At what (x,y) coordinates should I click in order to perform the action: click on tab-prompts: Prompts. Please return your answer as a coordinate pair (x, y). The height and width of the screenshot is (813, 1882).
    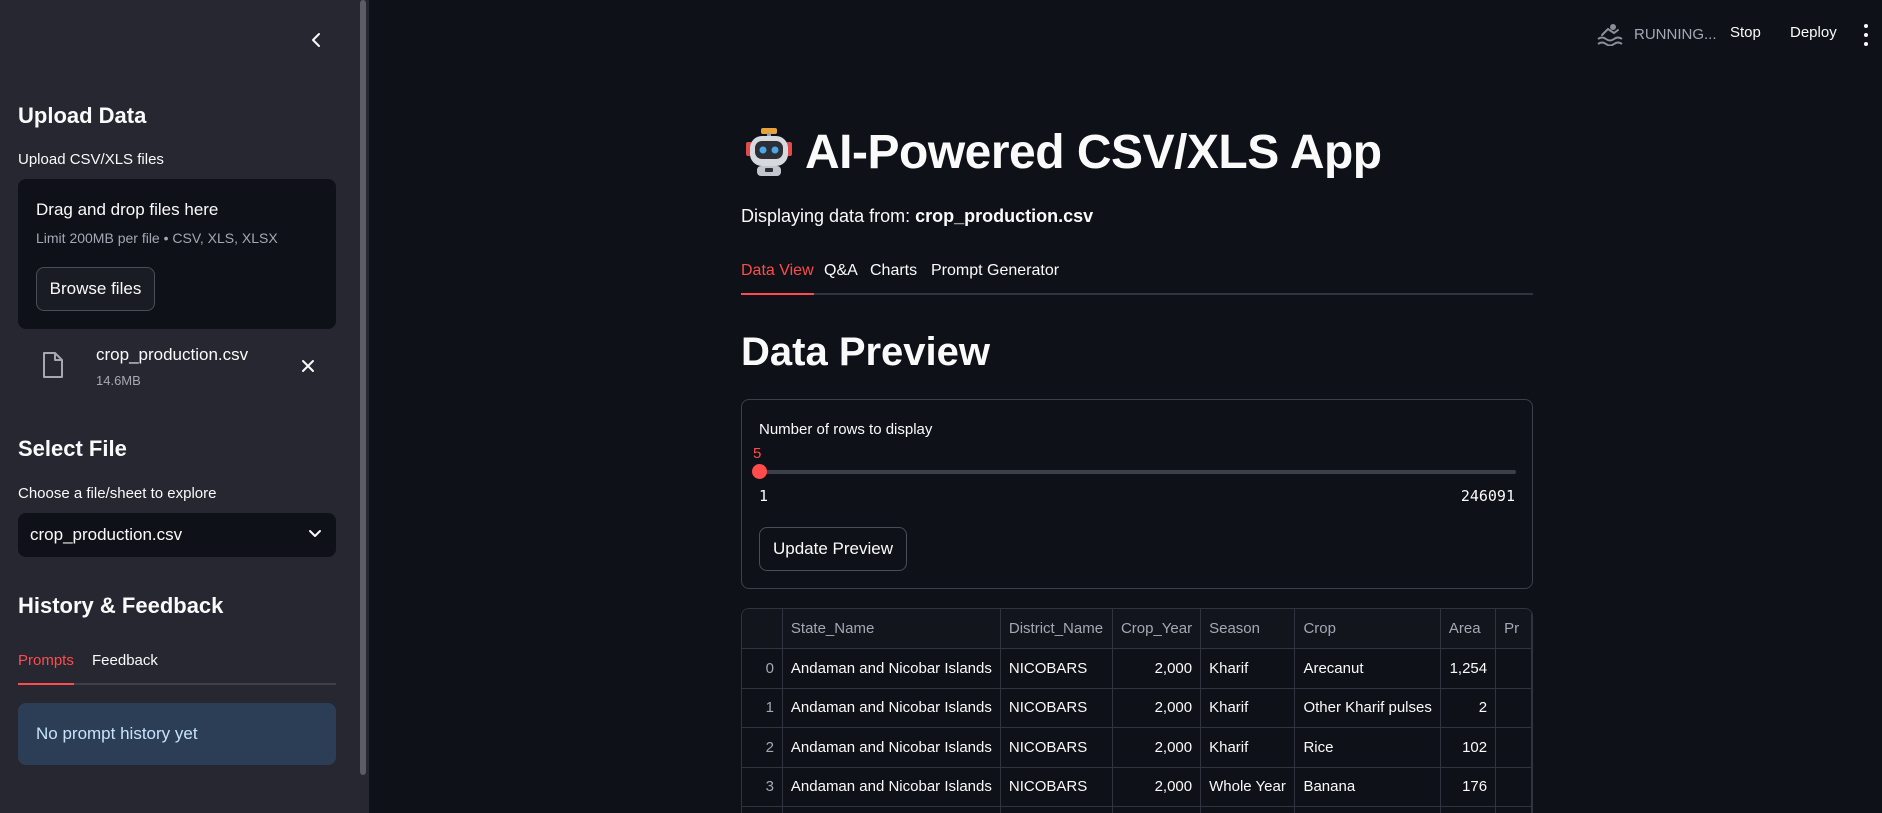
    Looking at the image, I should click on (46, 667).